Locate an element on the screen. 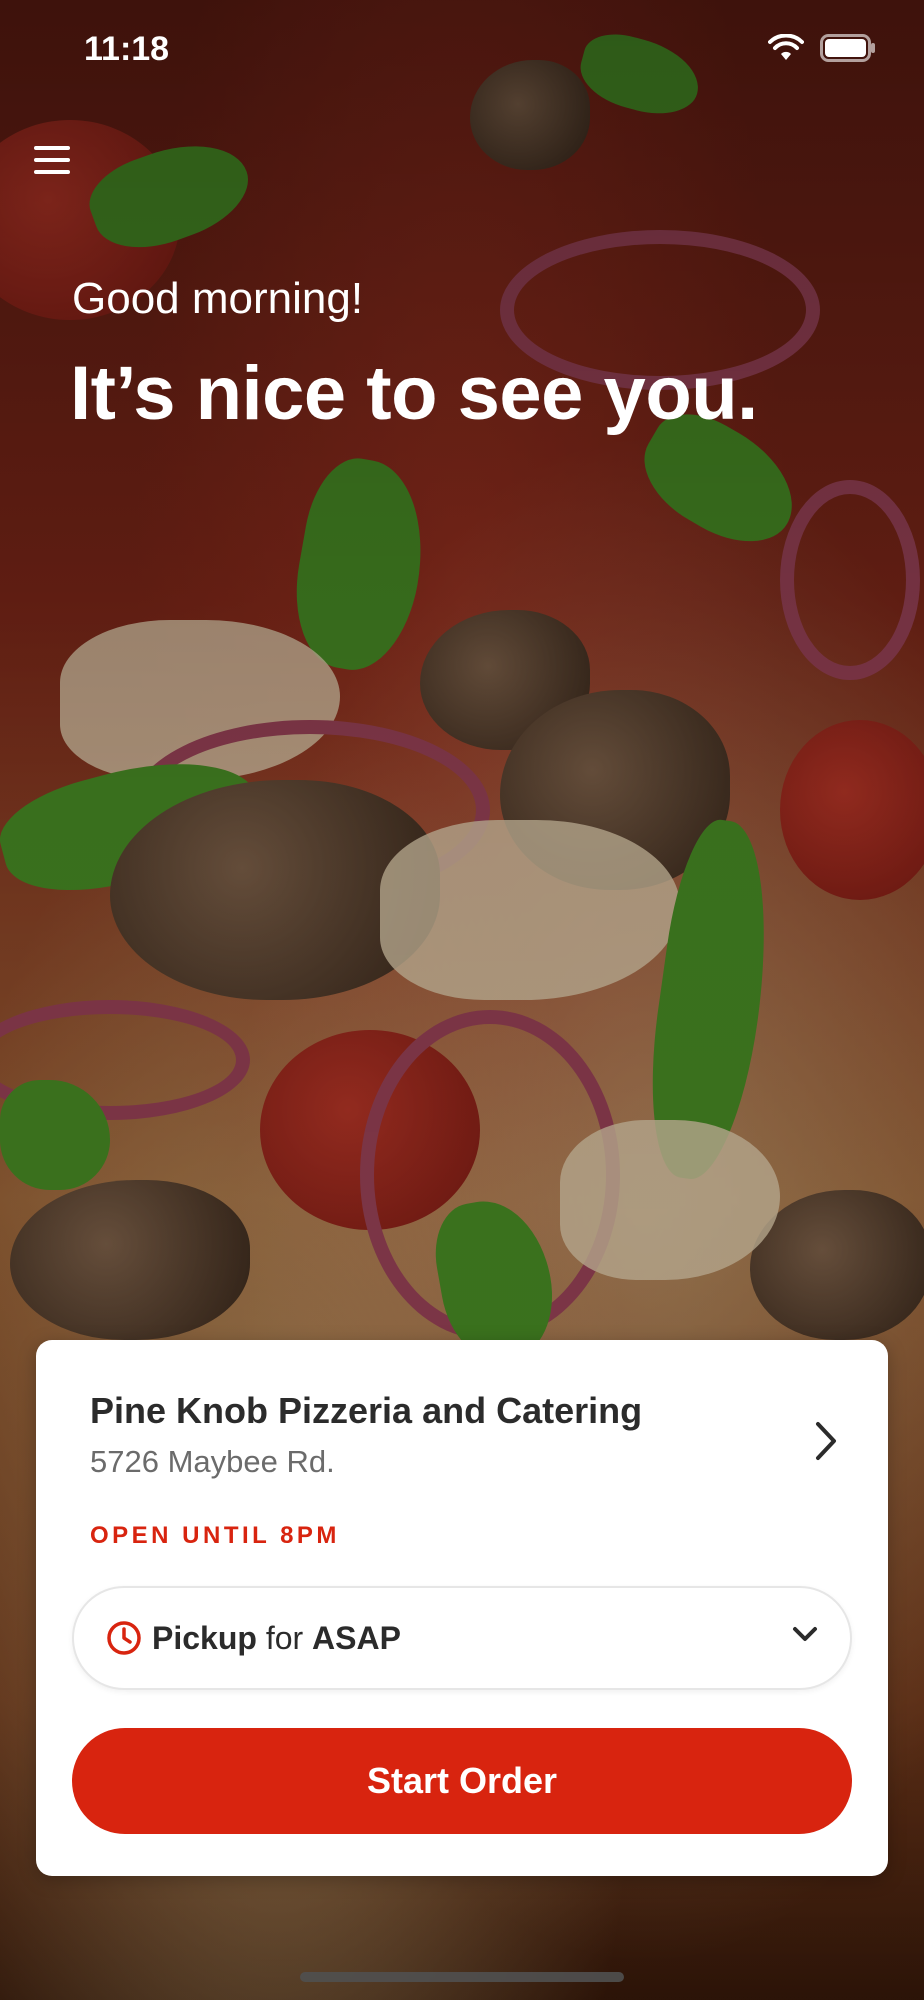 The width and height of the screenshot is (924, 2000). store-open-status: OPEN UNTIL 8PM is located at coordinates (215, 1535).